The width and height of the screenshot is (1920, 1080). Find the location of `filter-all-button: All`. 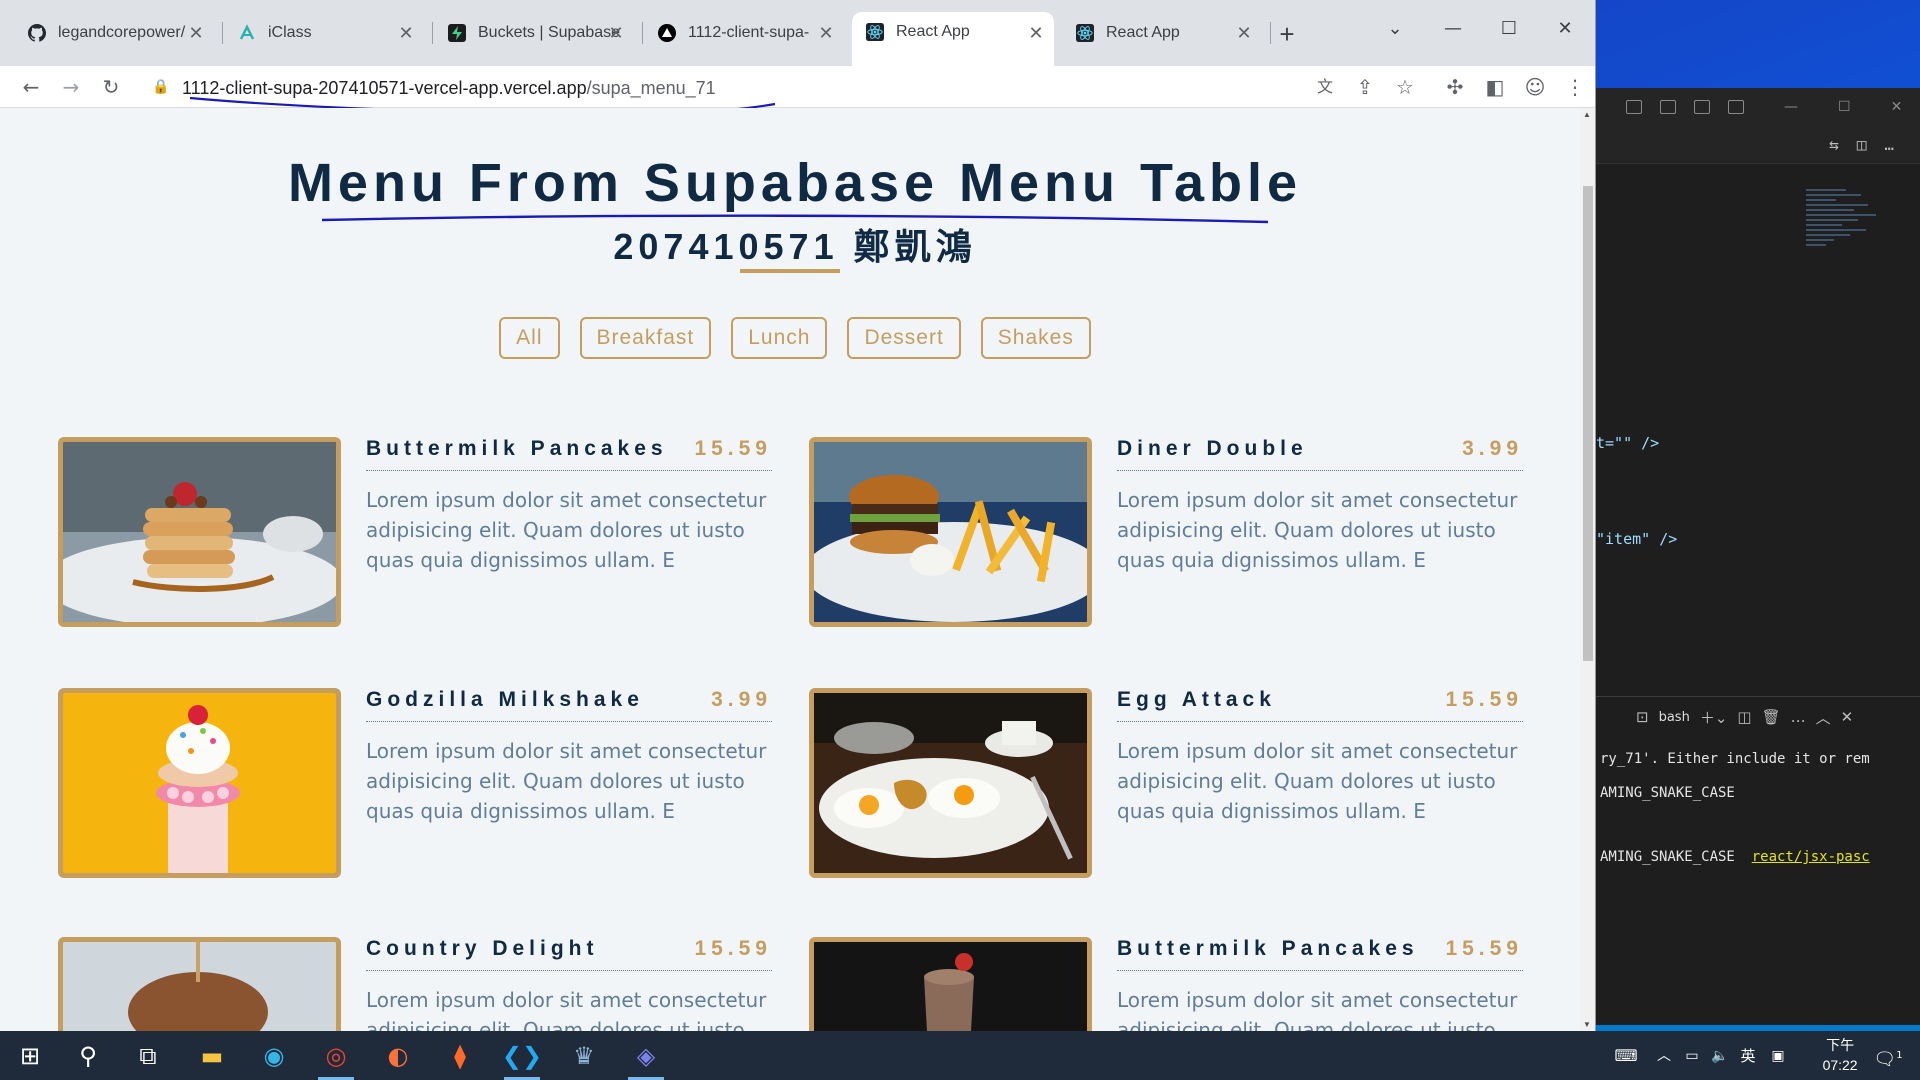

filter-all-button: All is located at coordinates (529, 338).